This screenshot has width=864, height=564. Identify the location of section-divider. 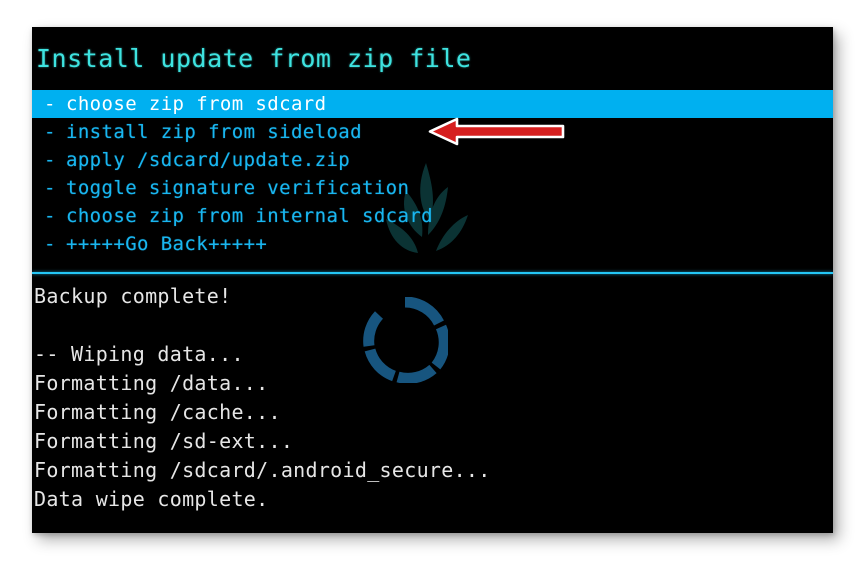
(432, 273).